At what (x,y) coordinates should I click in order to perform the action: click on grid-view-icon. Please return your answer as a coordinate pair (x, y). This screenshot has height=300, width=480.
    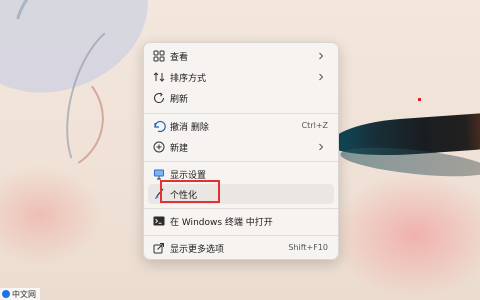
    Looking at the image, I should click on (159, 56).